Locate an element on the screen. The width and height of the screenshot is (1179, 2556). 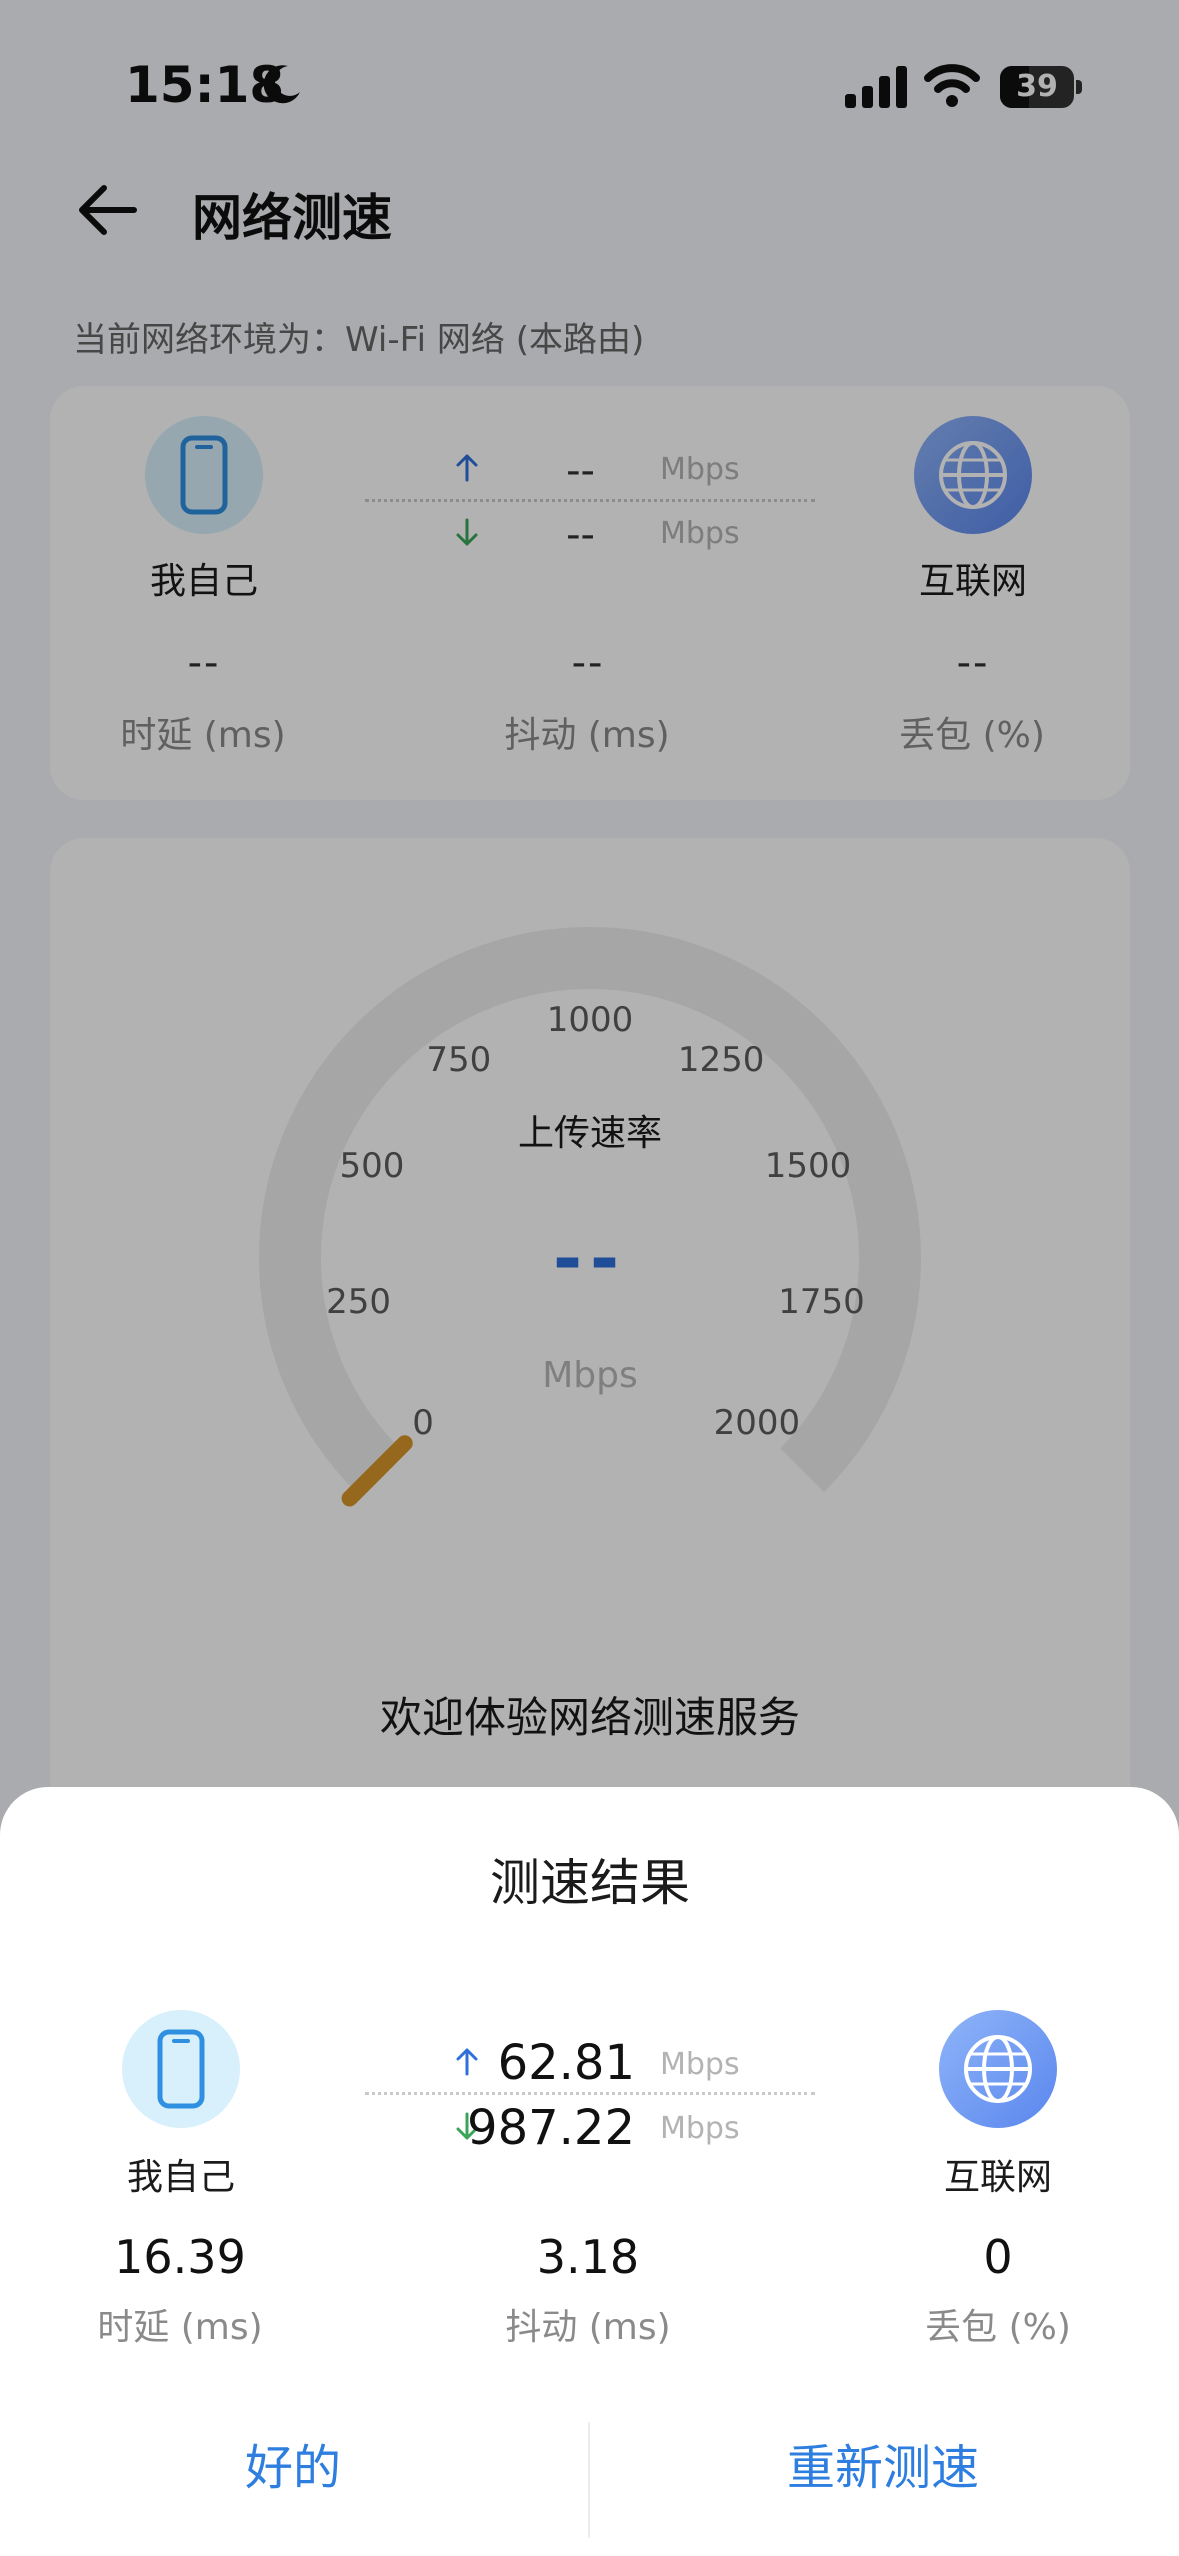
loss-label: 丢包 (%) is located at coordinates (998, 2327).